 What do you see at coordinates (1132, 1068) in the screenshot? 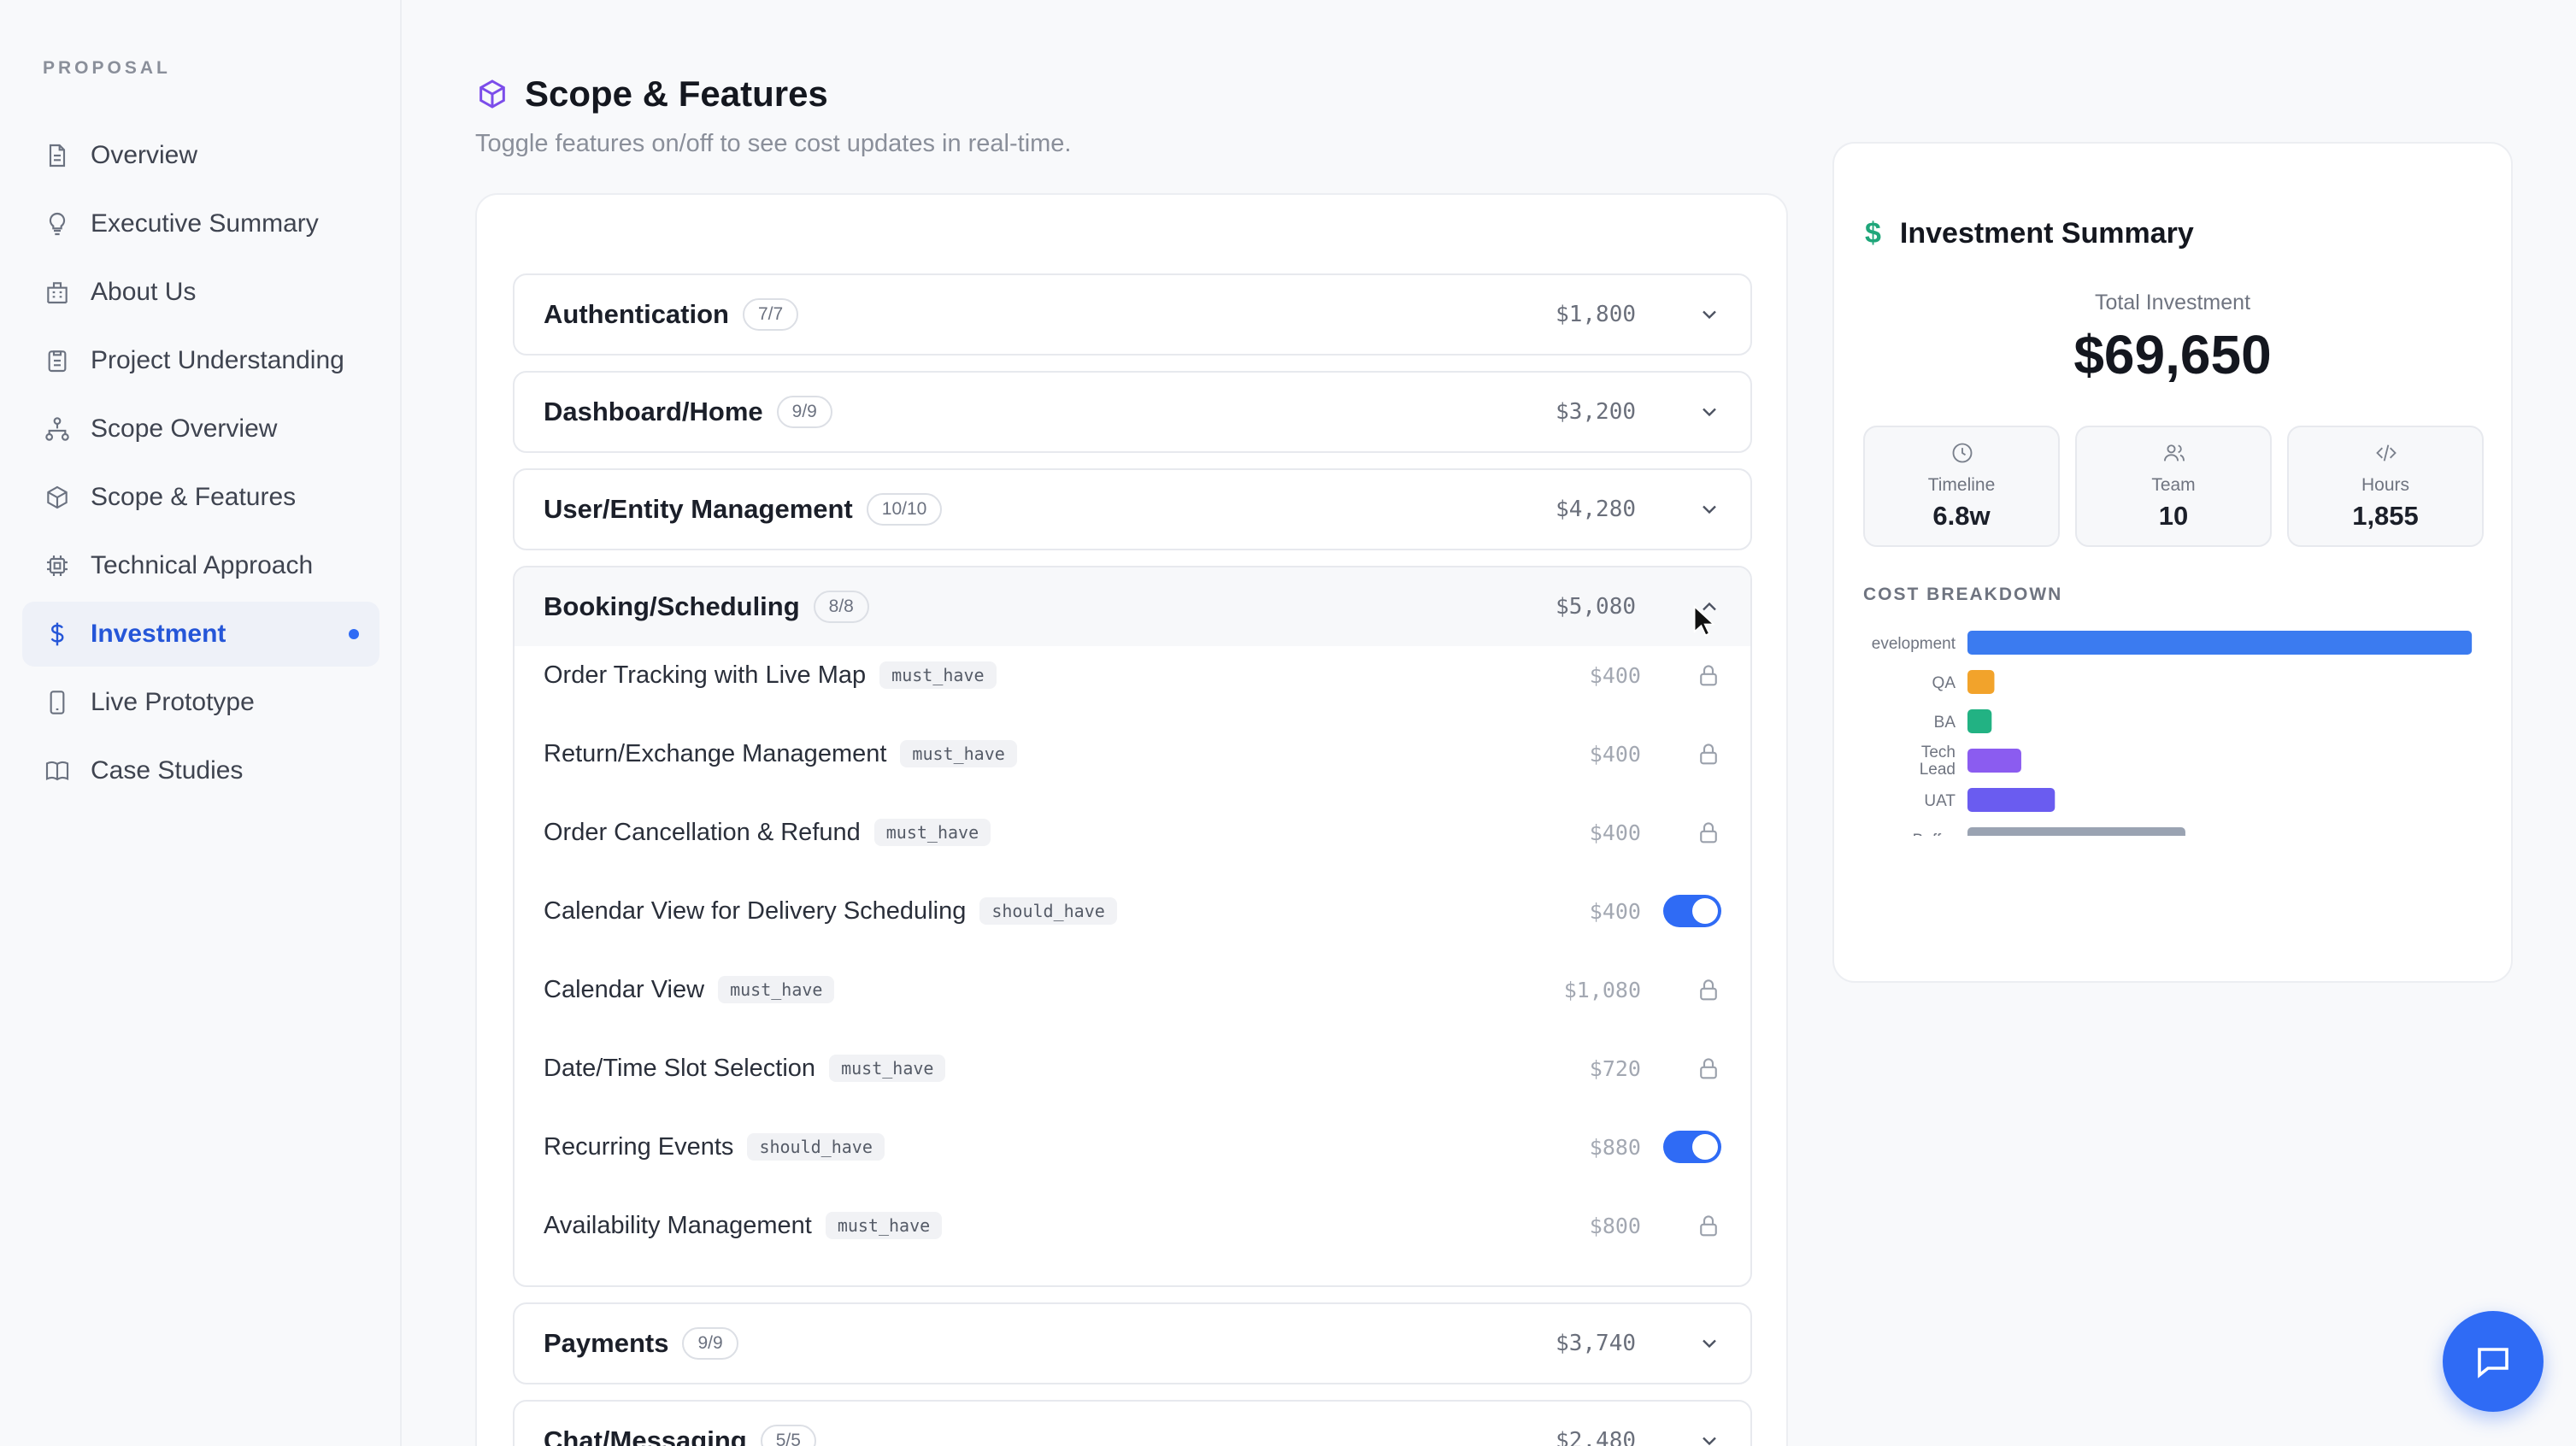
I see `feature-row: Date/Time Slot Selection must_have $720` at bounding box center [1132, 1068].